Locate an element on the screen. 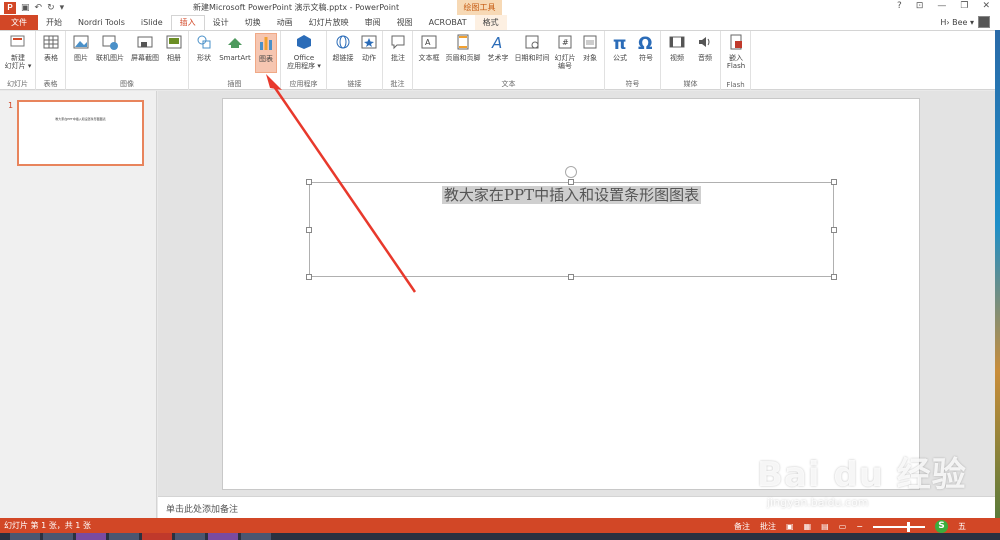  hyperlink-button: 超链接 is located at coordinates (343, 47).